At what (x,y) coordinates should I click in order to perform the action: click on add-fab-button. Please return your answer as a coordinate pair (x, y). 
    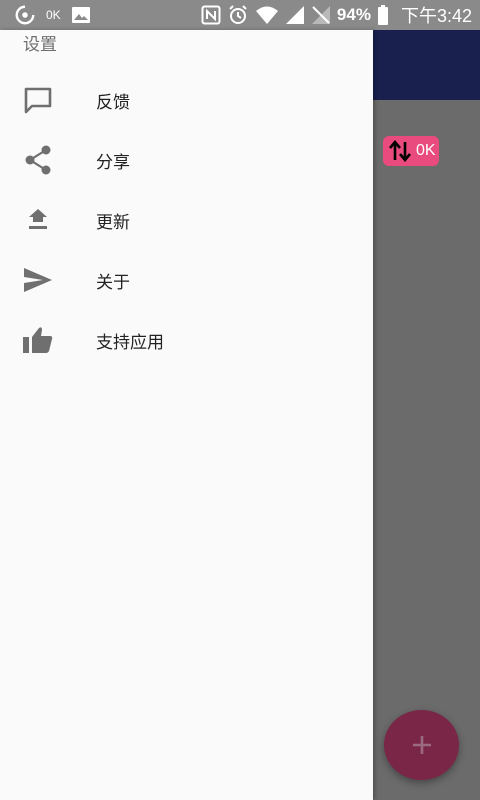
    Looking at the image, I should click on (421, 745).